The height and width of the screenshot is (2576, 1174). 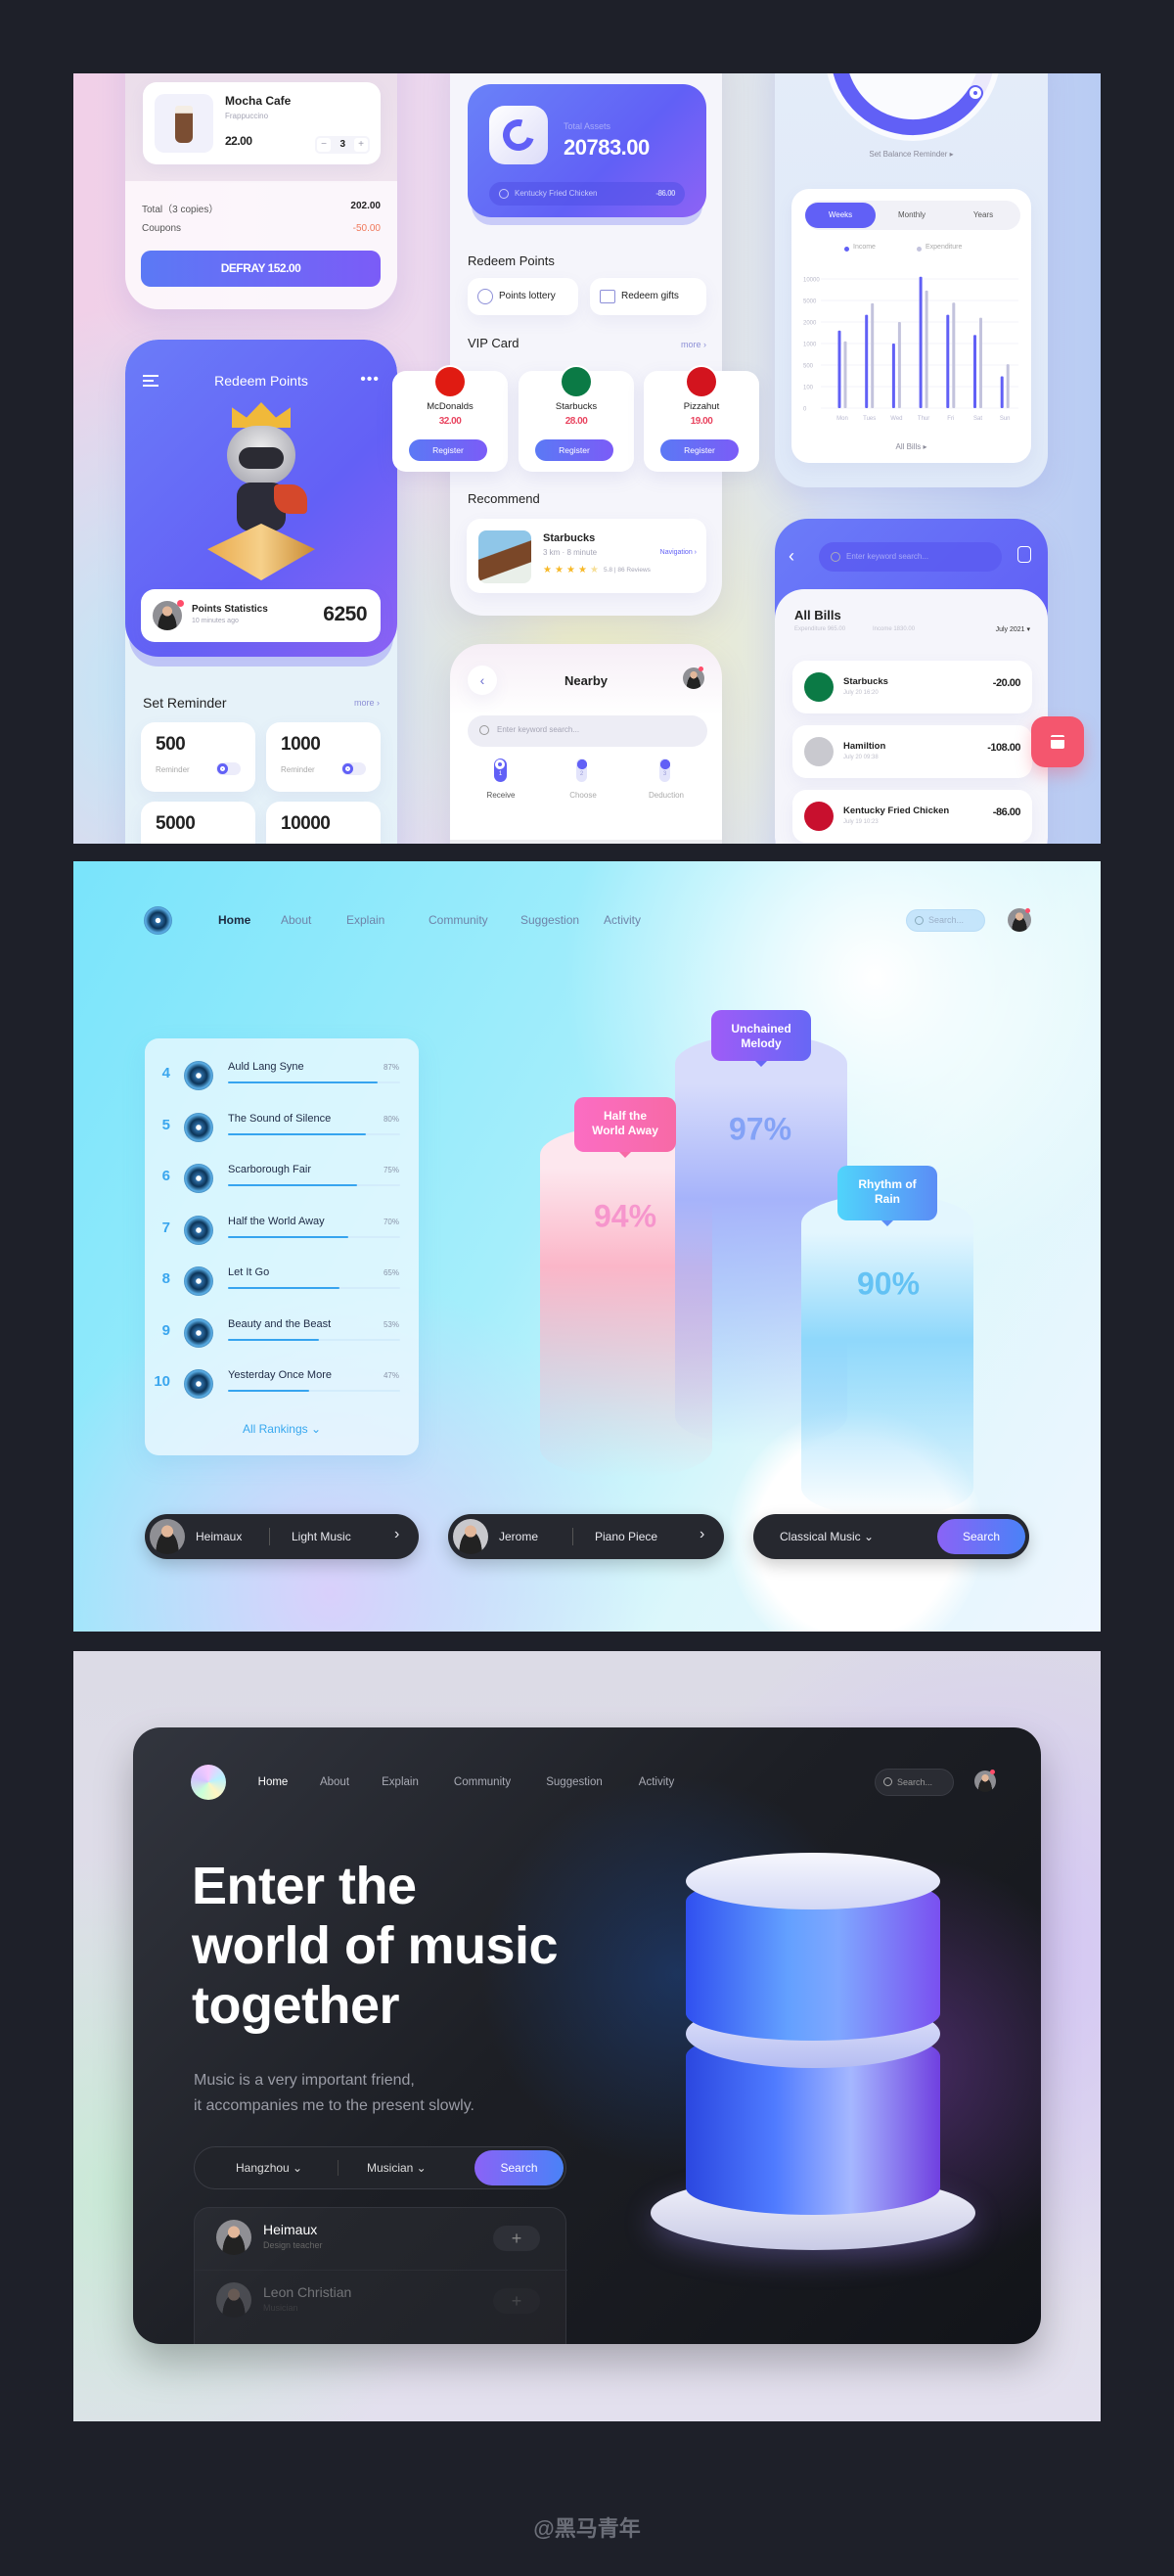 What do you see at coordinates (891, 1537) in the screenshot?
I see `genre-search-bar: Classical Music ⌄ Search` at bounding box center [891, 1537].